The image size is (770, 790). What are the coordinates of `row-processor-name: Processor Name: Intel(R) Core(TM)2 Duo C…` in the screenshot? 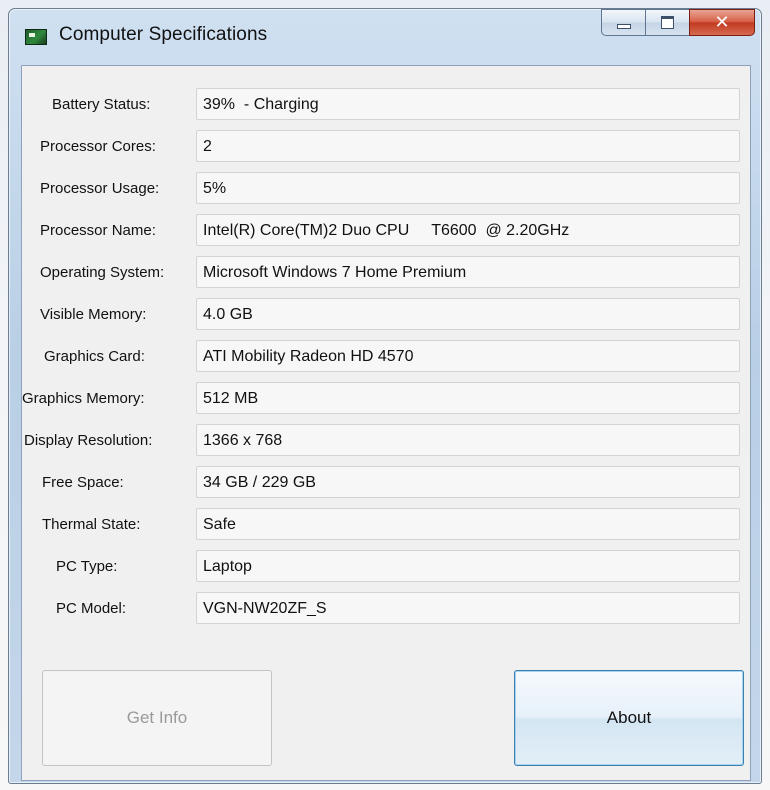 It's located at (387, 230).